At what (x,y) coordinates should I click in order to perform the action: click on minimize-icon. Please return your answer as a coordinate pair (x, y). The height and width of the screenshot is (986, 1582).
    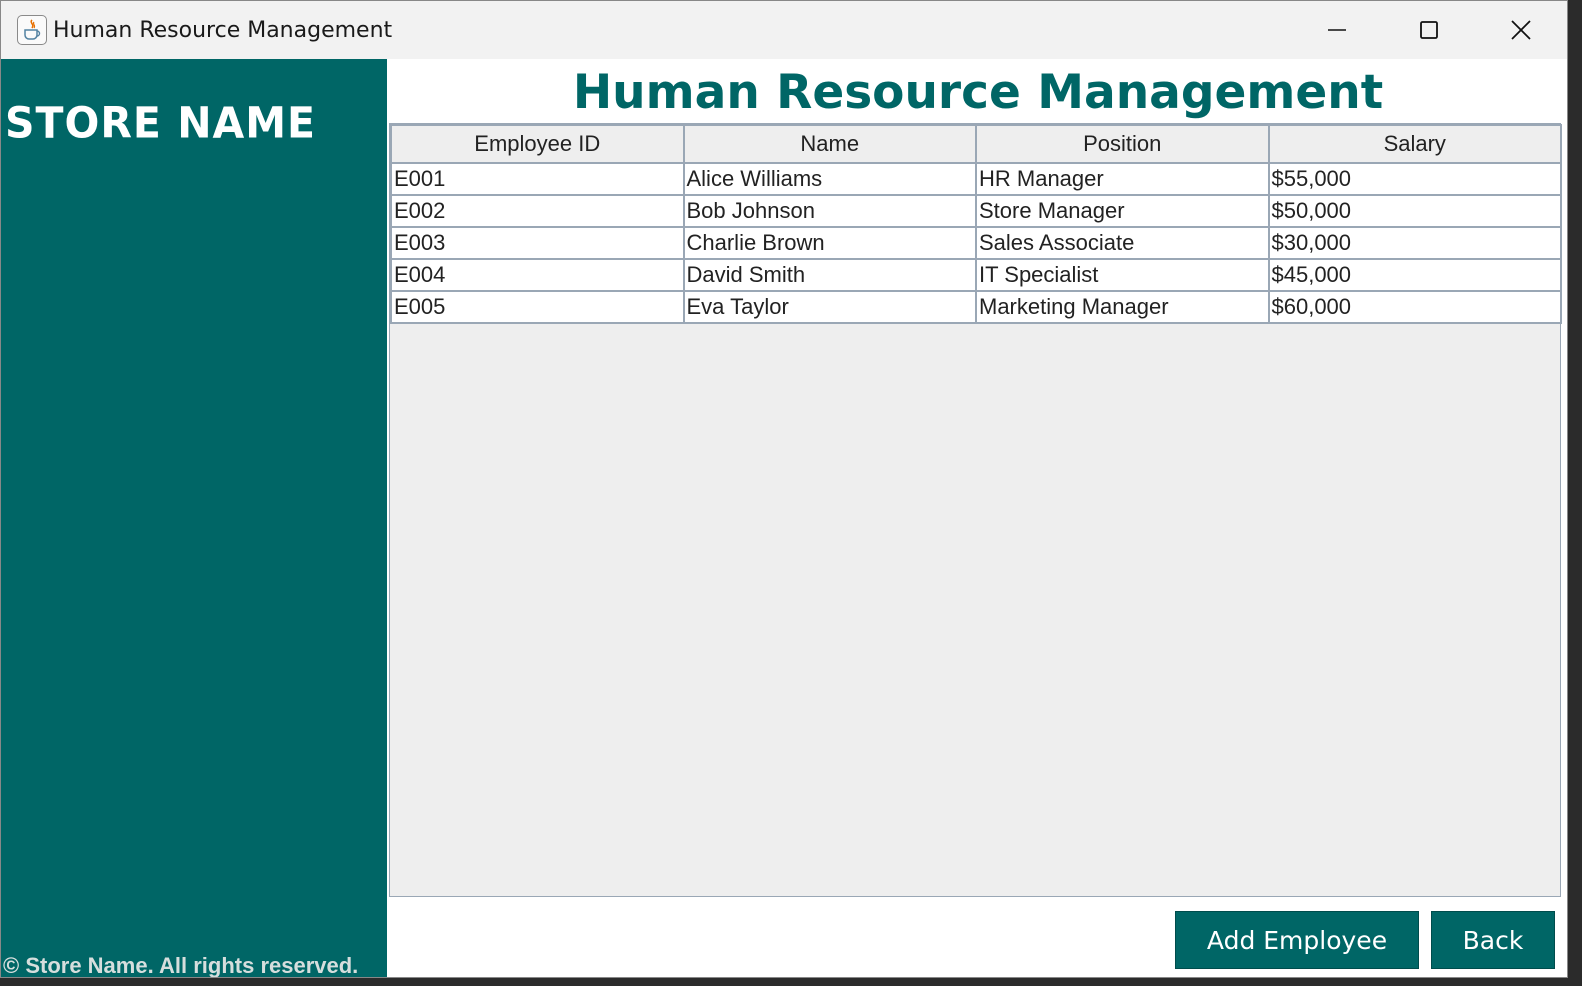
    Looking at the image, I should click on (1337, 30).